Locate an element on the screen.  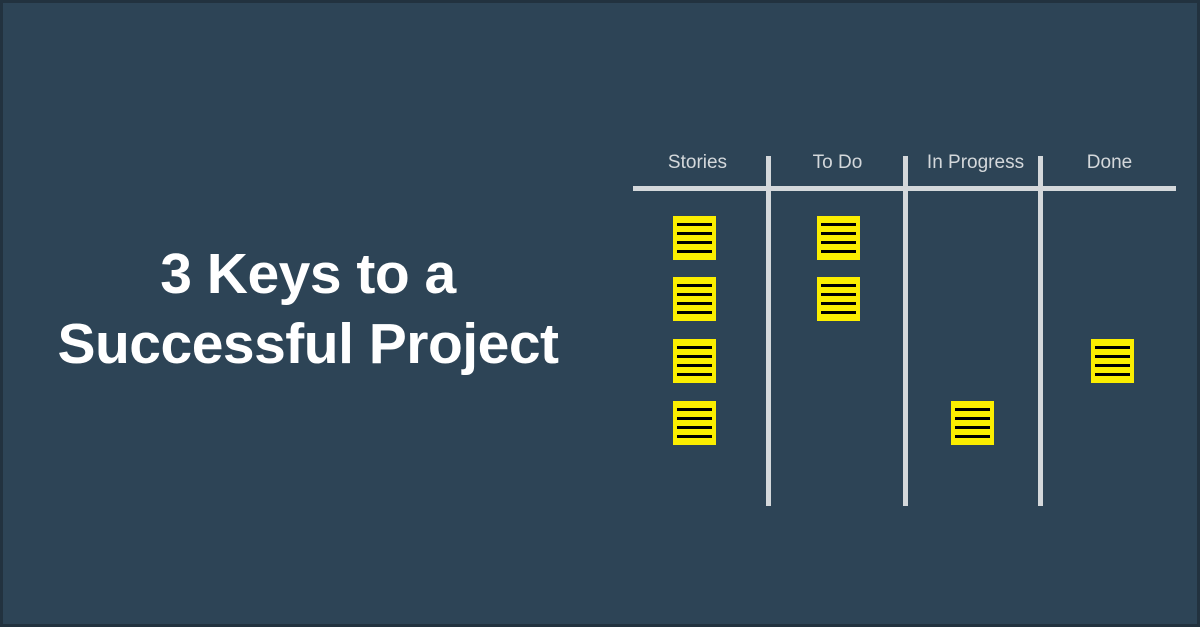
column-header-in-progress: In Progress is located at coordinates (975, 162).